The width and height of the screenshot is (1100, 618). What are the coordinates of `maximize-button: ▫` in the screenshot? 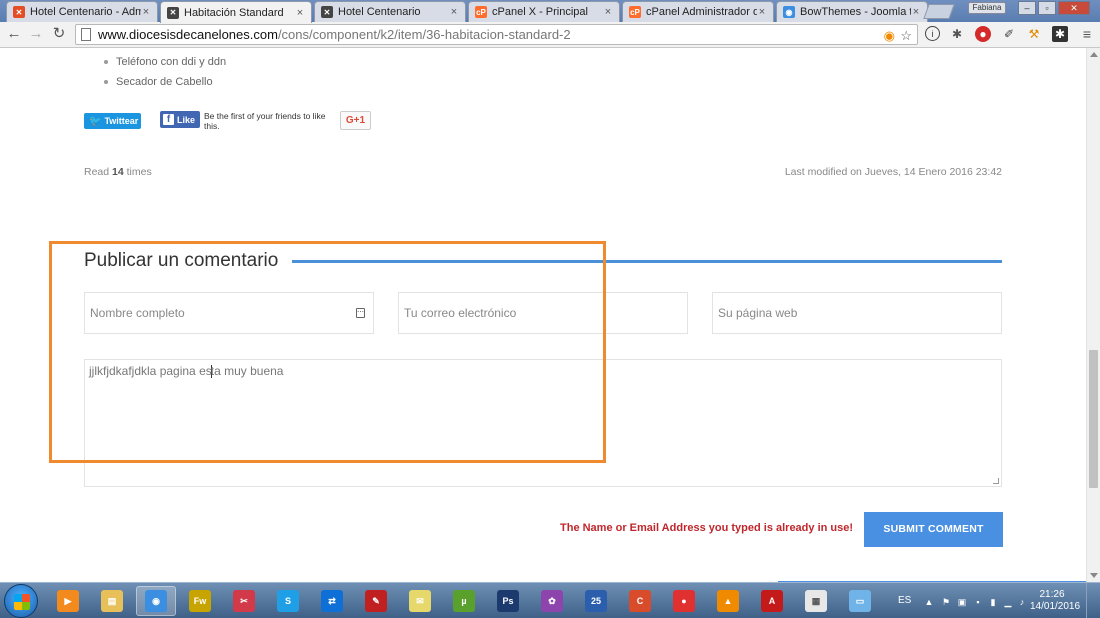 It's located at (1047, 8).